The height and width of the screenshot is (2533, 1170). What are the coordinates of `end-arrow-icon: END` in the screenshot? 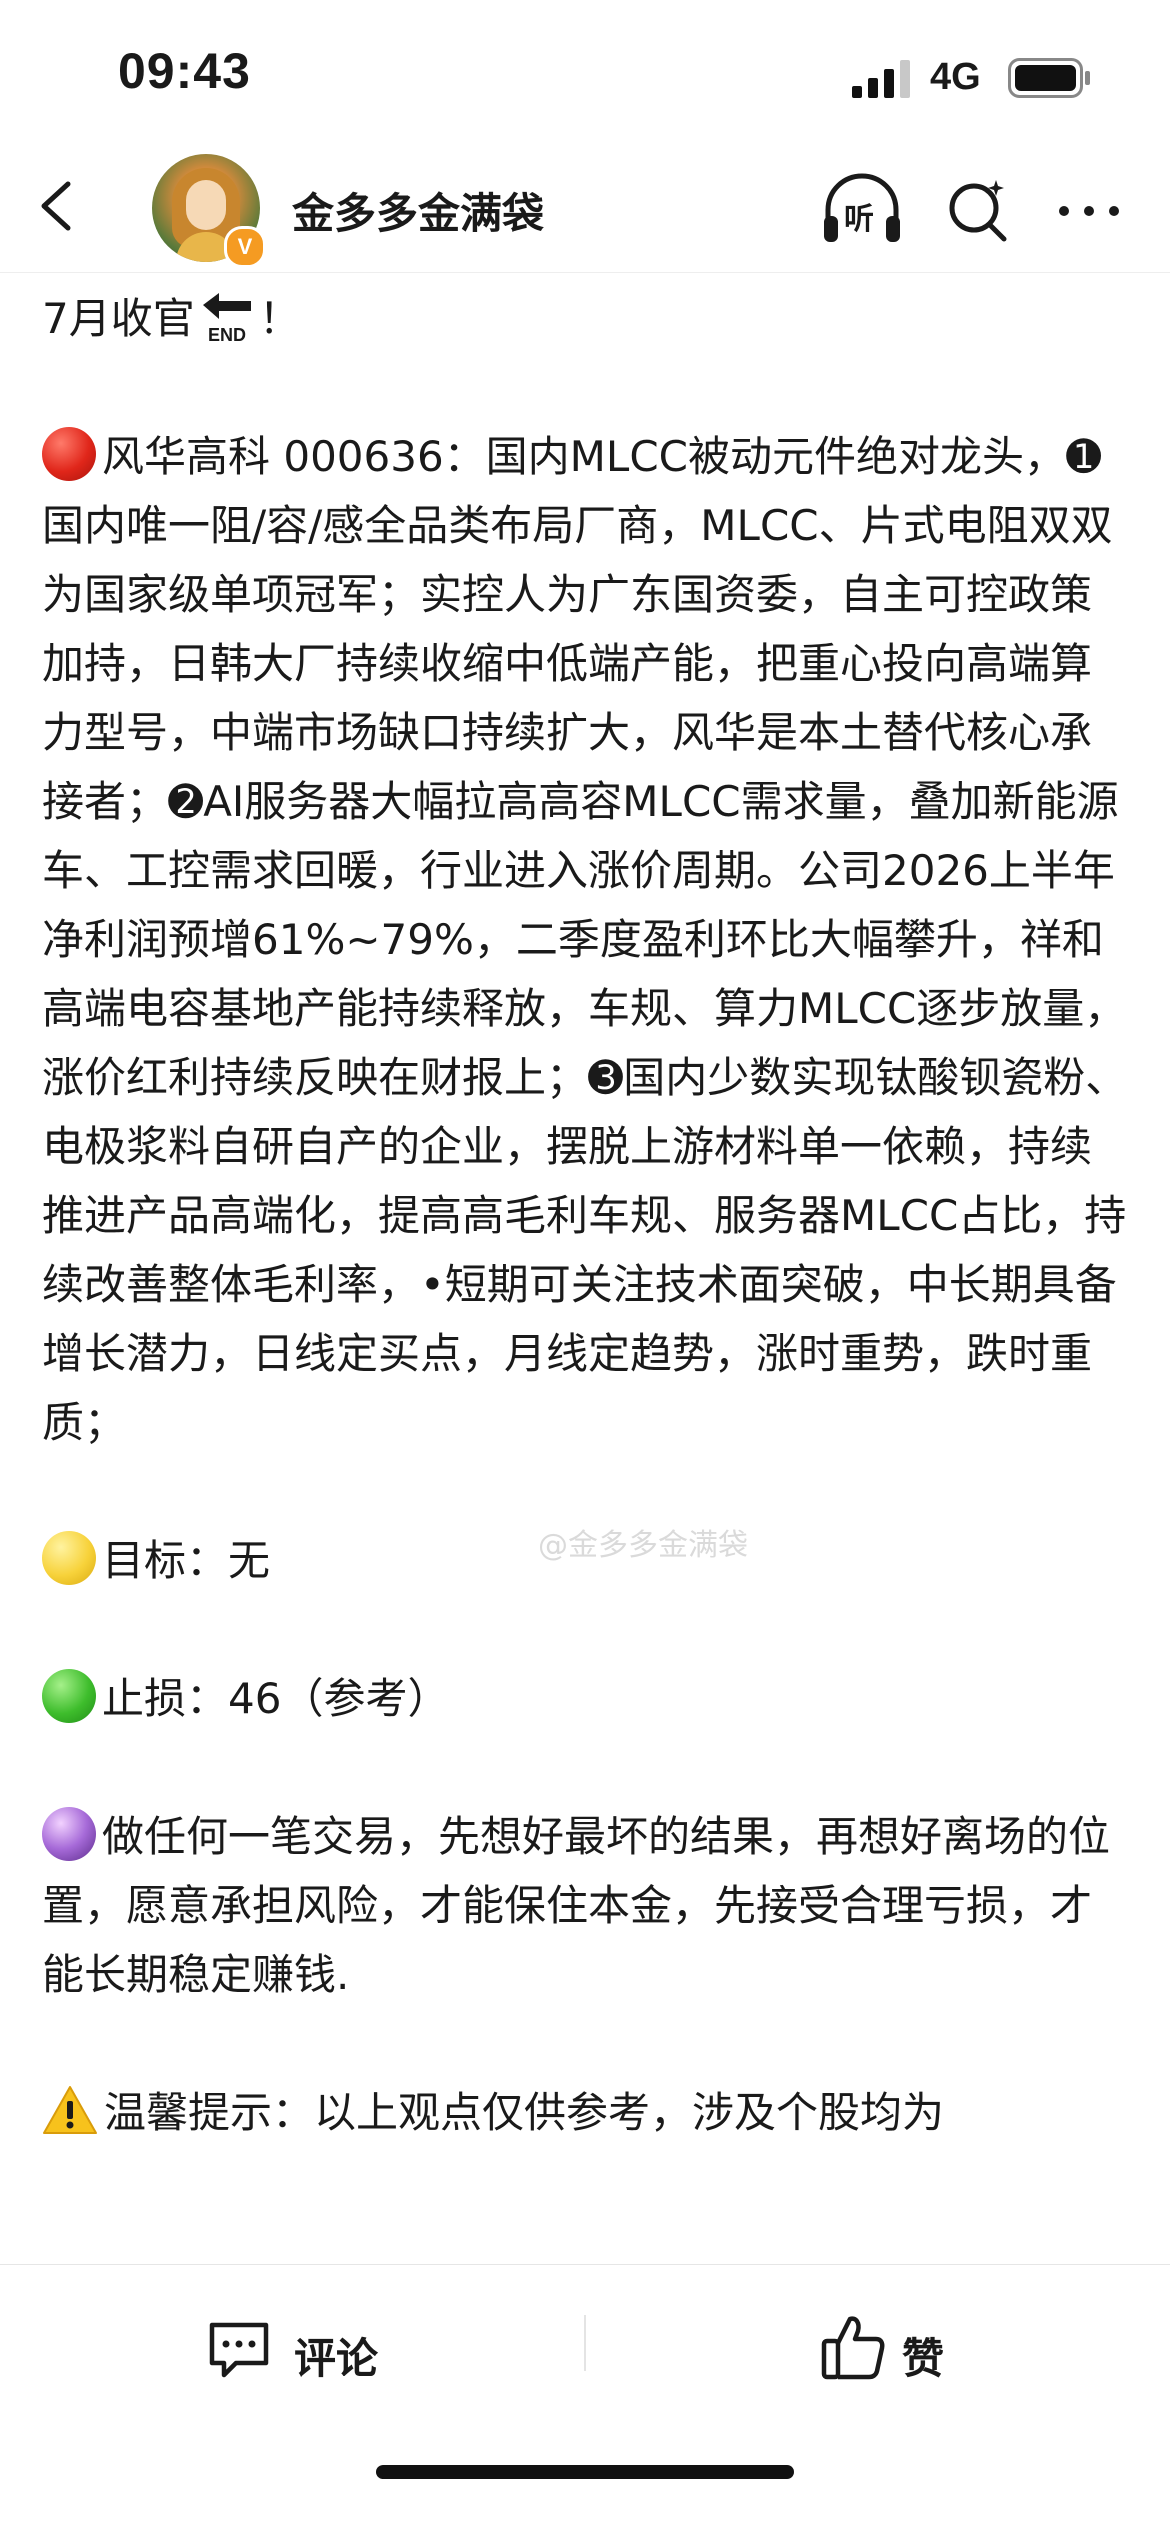 It's located at (226, 319).